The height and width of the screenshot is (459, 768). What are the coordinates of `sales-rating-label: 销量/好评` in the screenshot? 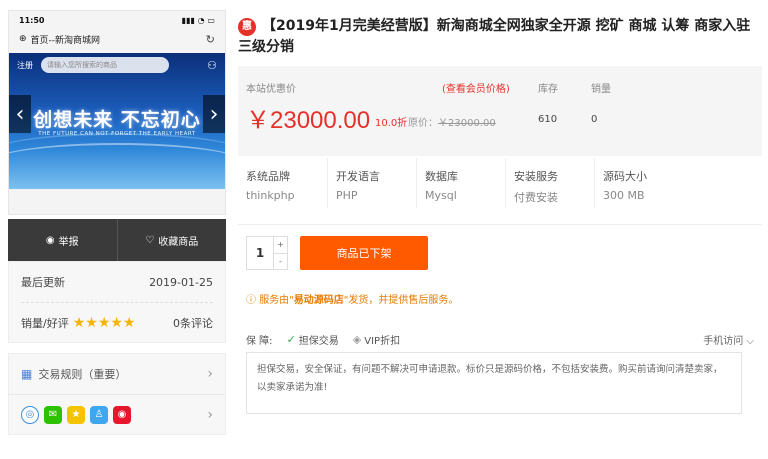 It's located at (45, 323).